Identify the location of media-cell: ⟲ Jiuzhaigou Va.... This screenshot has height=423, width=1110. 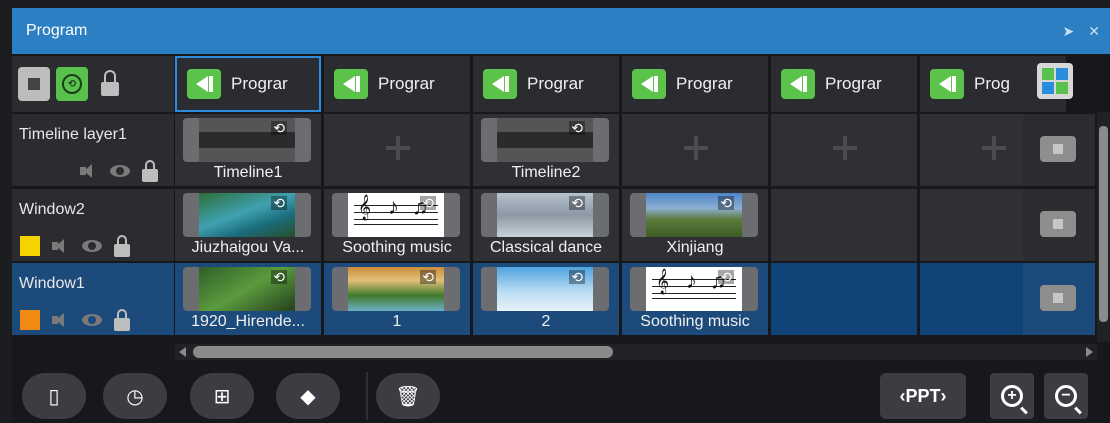
(248, 225).